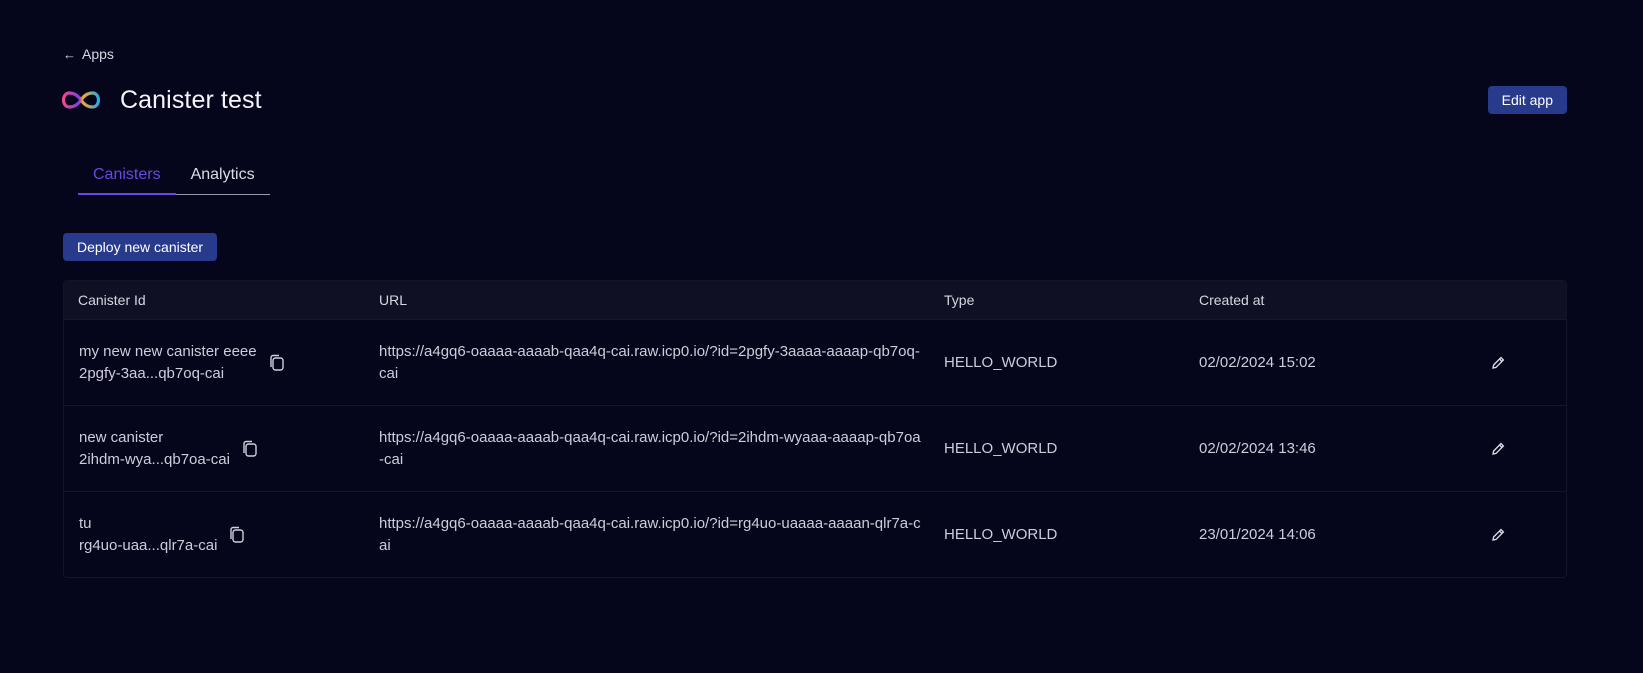 This screenshot has width=1643, height=673. I want to click on column-header-url: URL, so click(393, 300).